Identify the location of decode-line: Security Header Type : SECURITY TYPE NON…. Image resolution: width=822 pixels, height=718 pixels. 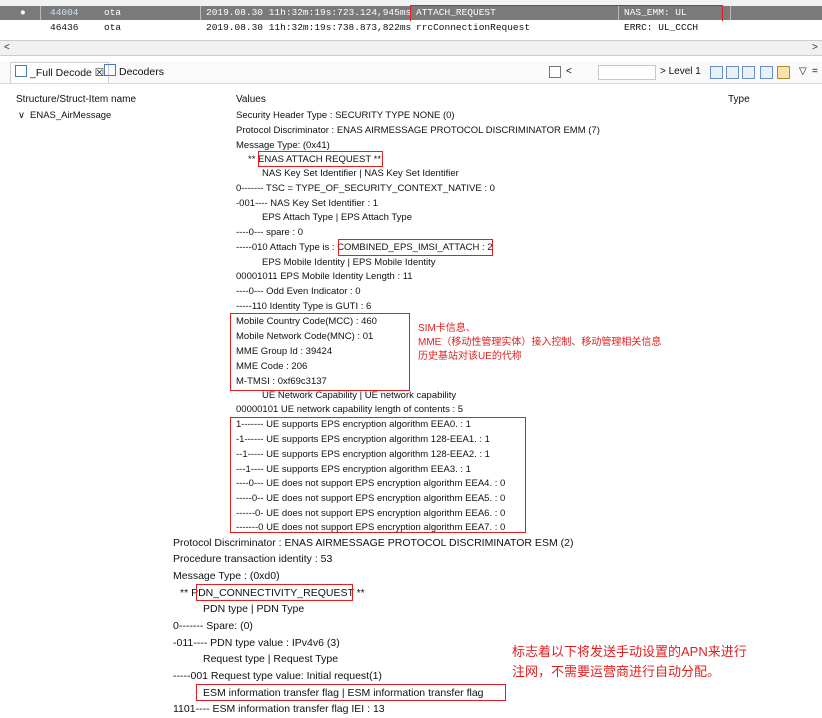
(345, 115).